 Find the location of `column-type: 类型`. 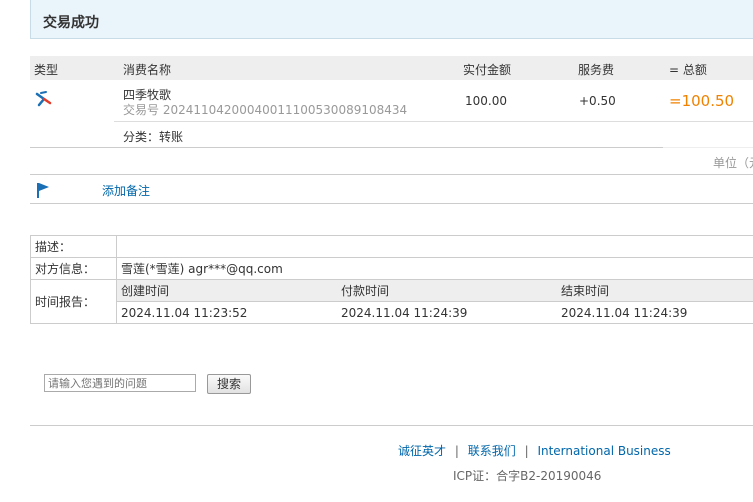

column-type: 类型 is located at coordinates (46, 70).